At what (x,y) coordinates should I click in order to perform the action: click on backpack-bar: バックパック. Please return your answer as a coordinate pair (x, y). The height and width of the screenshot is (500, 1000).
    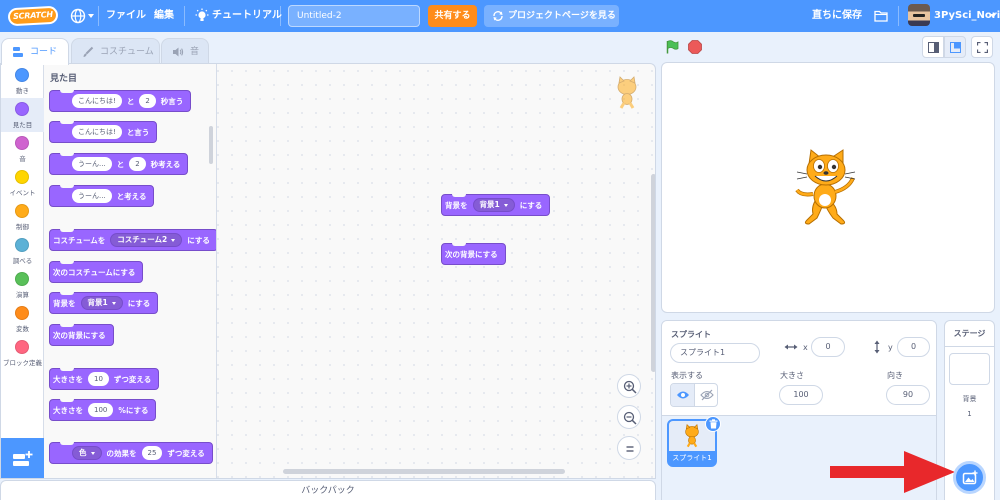
    Looking at the image, I should click on (328, 490).